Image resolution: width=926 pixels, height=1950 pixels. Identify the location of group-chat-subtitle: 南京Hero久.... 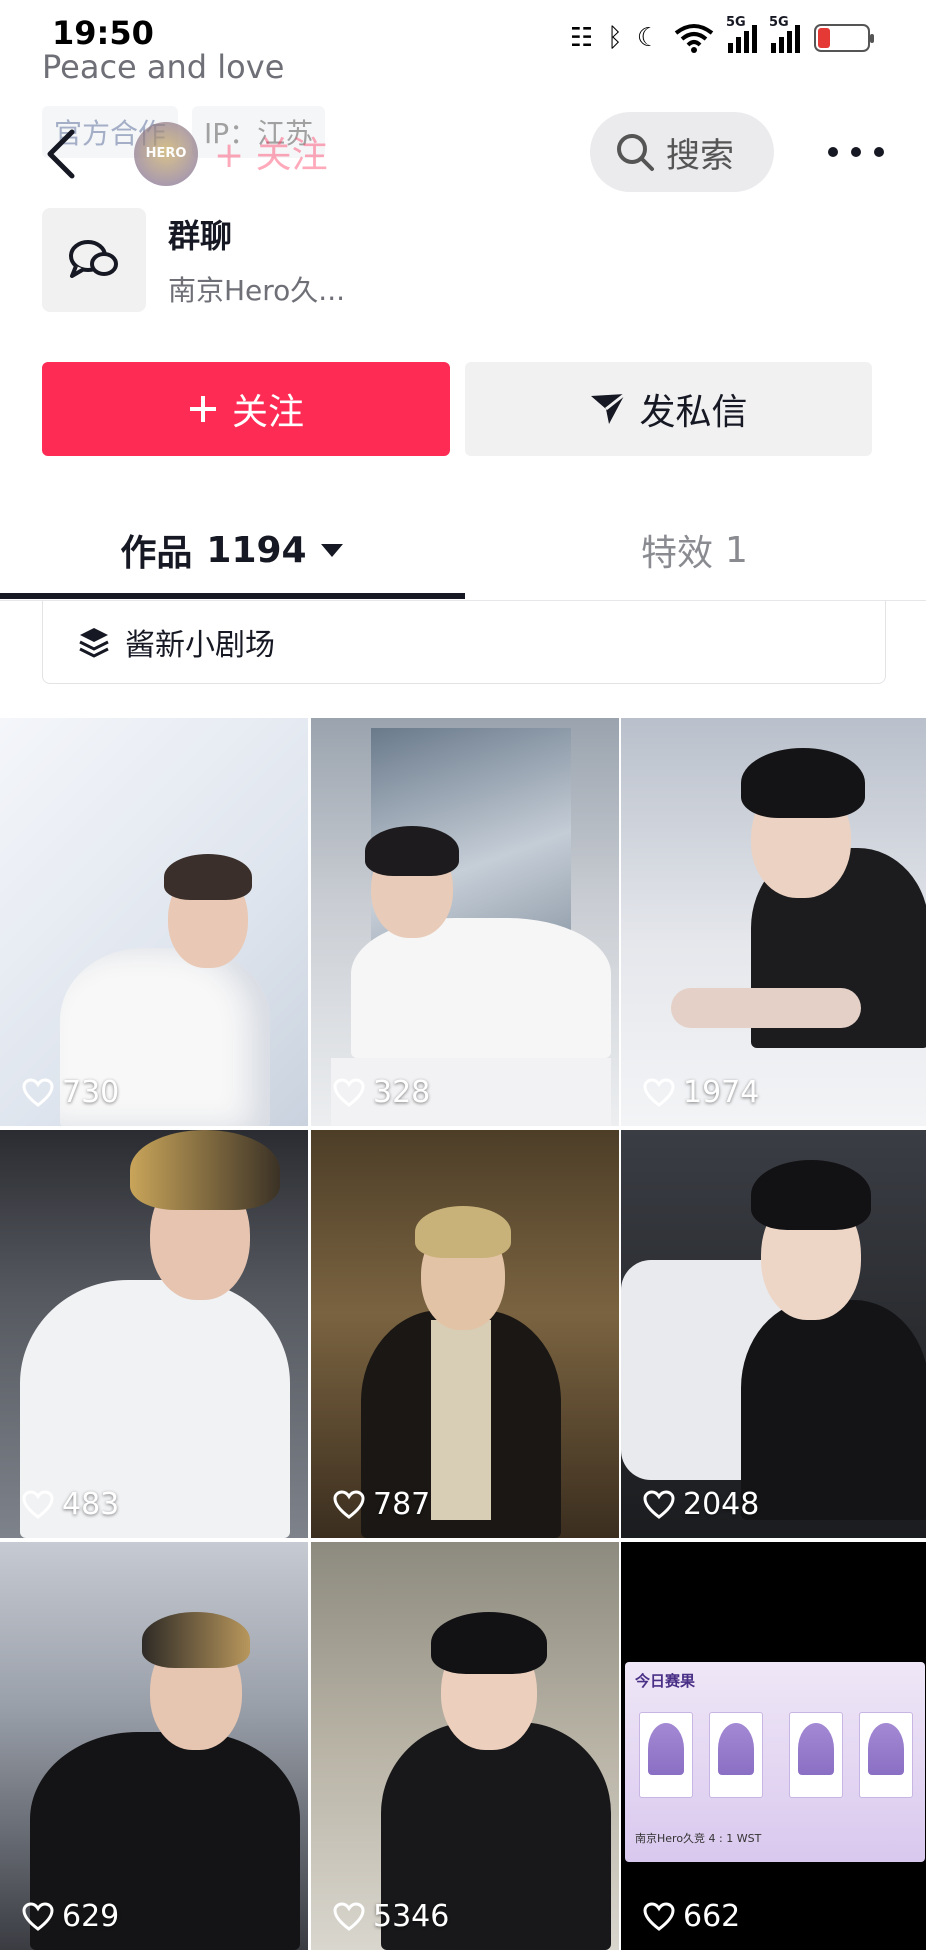
(257, 290).